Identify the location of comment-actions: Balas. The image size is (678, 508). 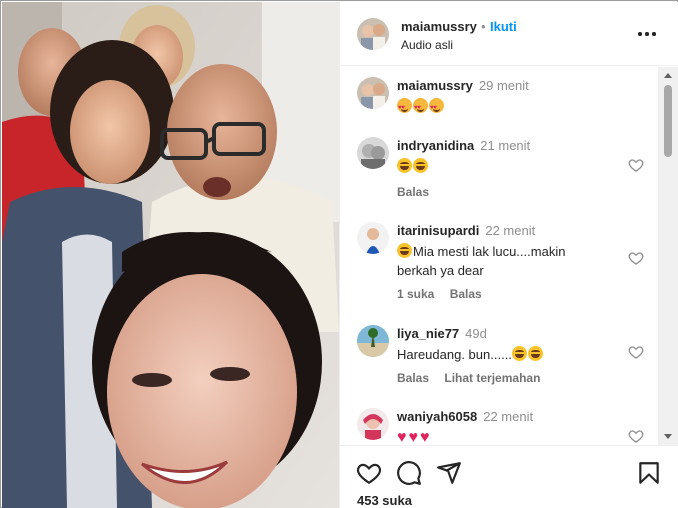
(419, 192).